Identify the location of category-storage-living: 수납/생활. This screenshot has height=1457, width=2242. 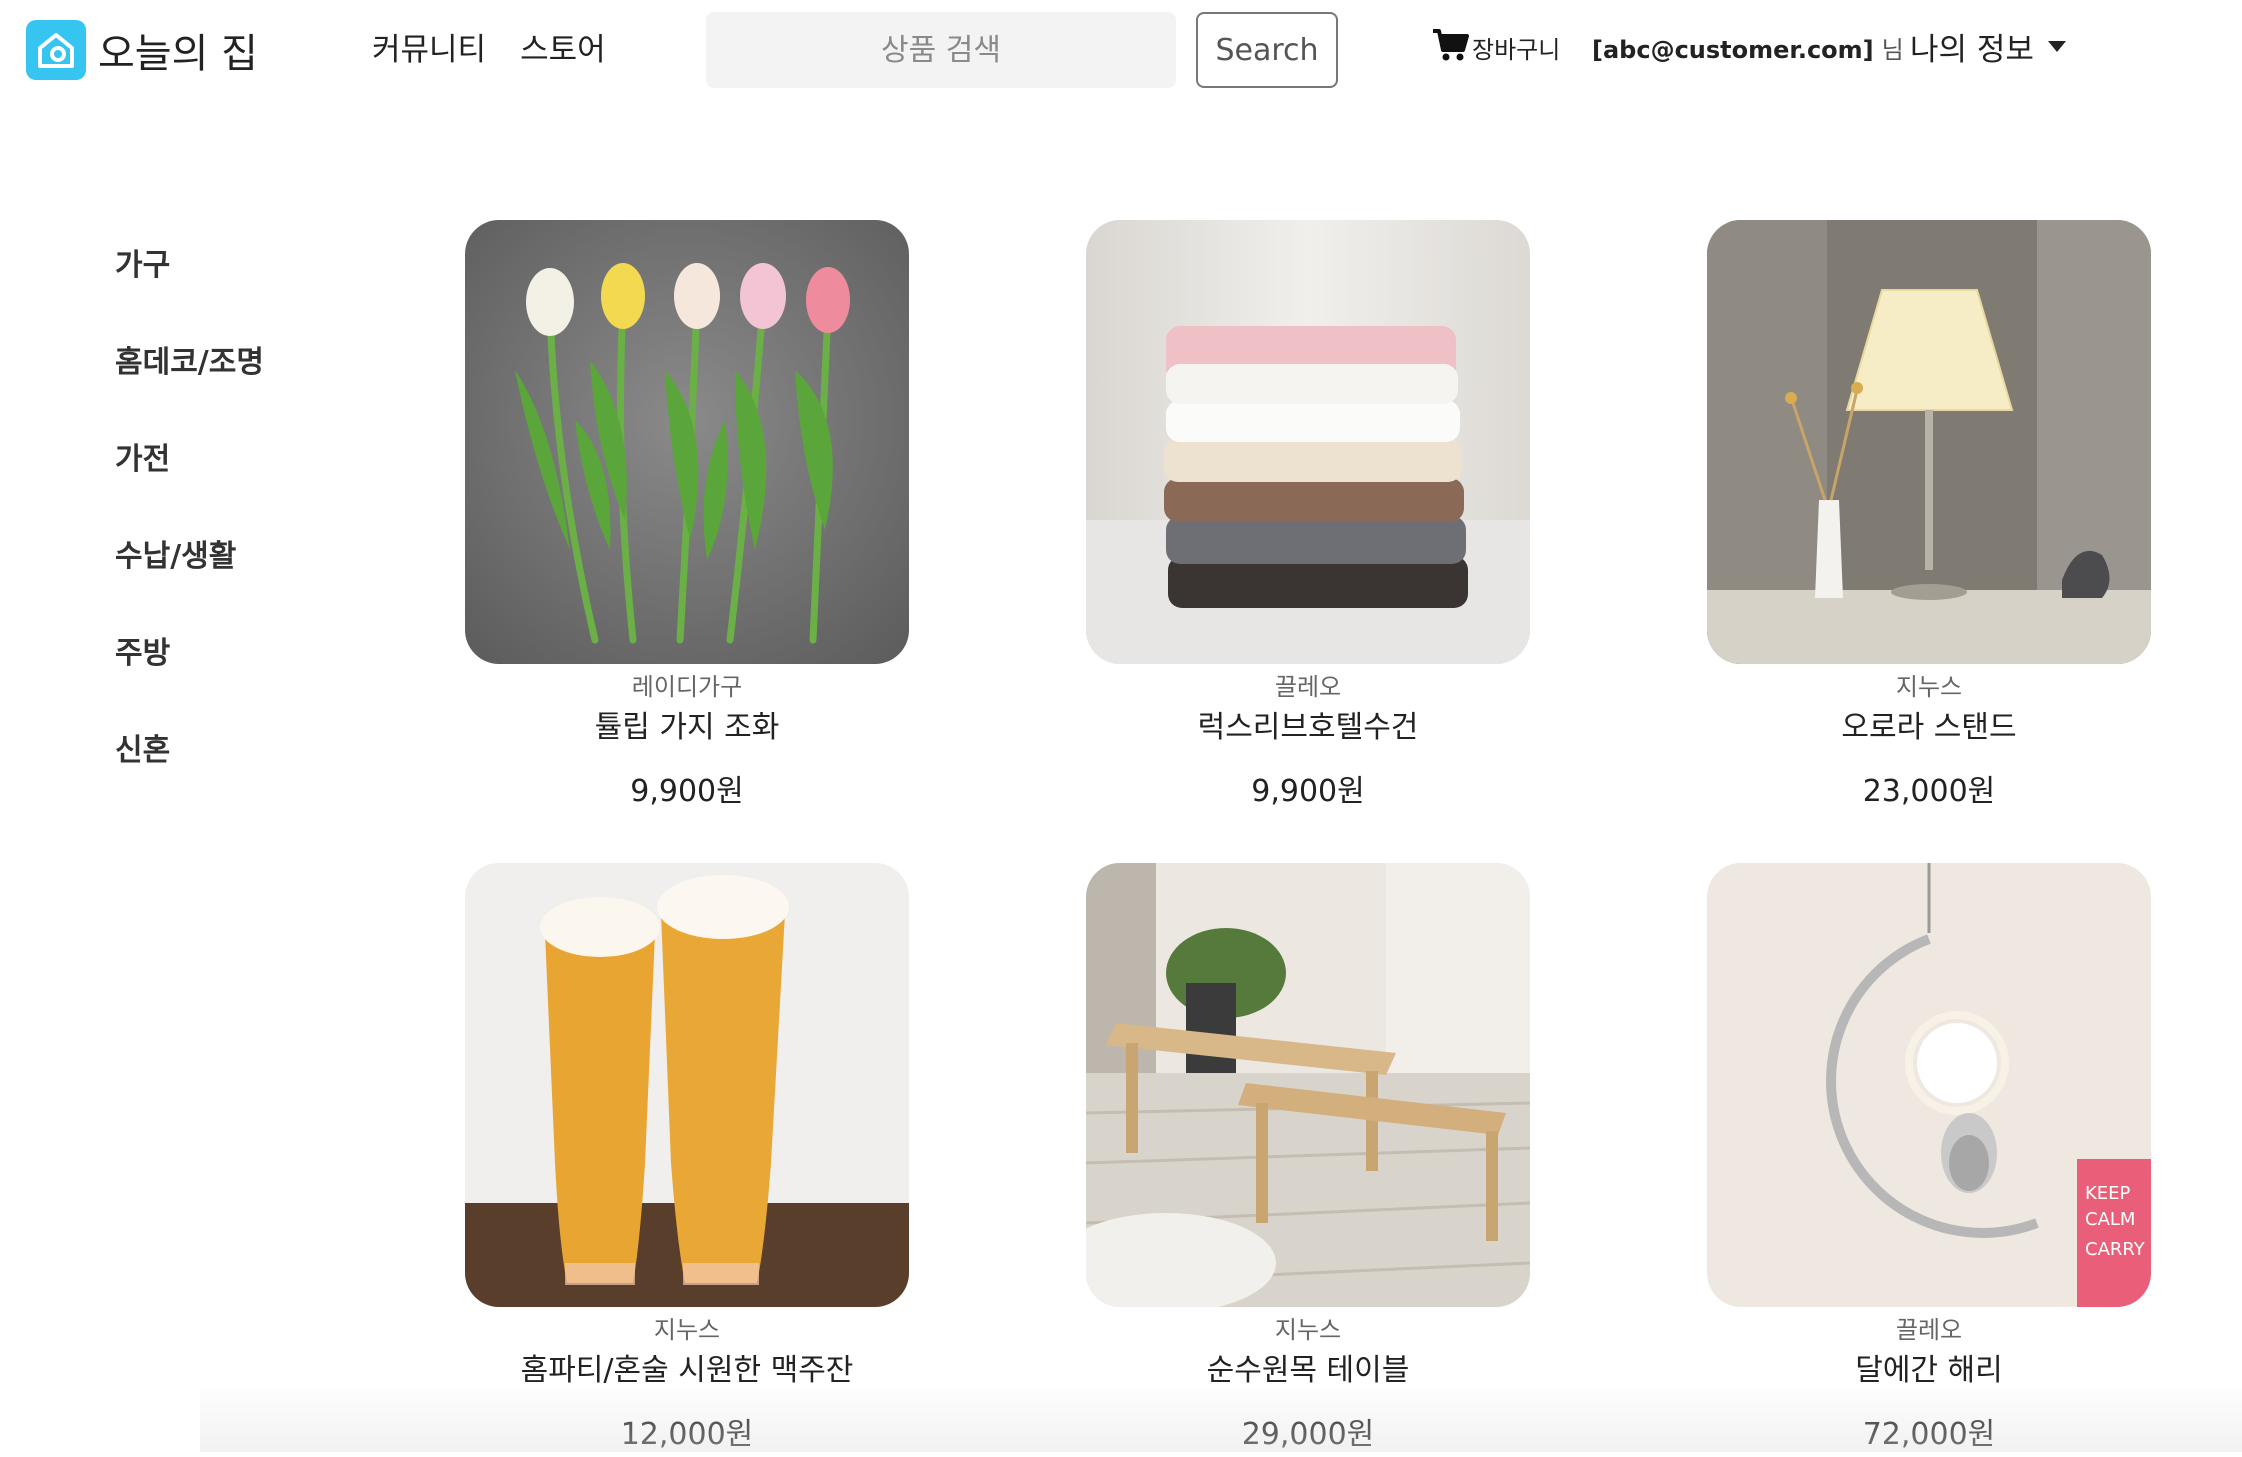
(189, 579).